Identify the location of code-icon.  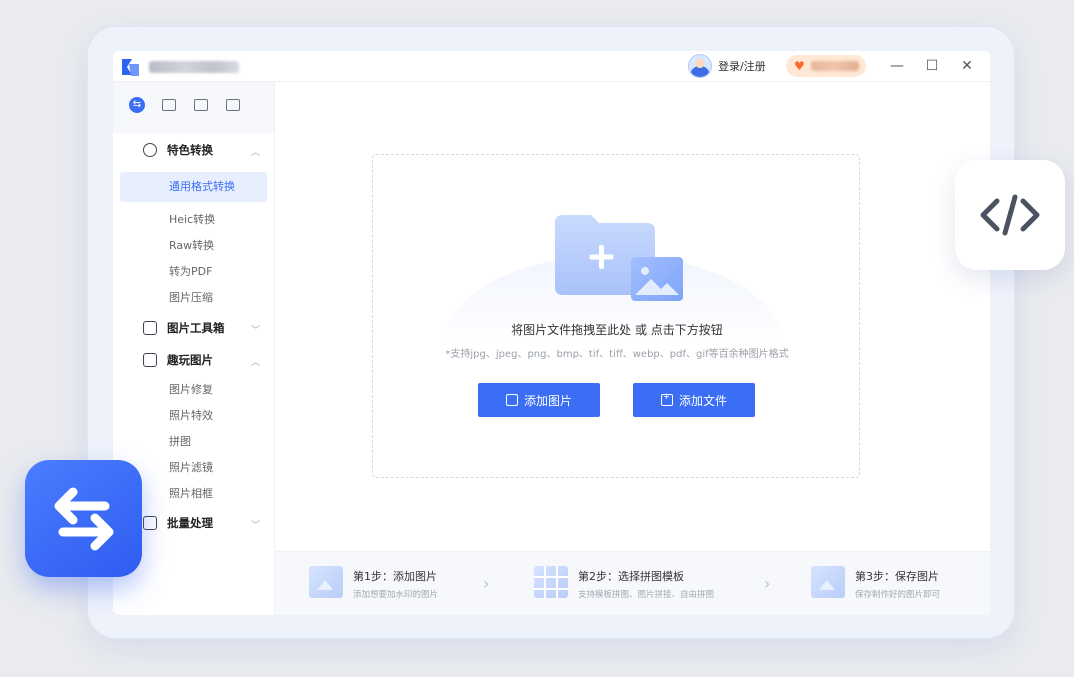
(1010, 215).